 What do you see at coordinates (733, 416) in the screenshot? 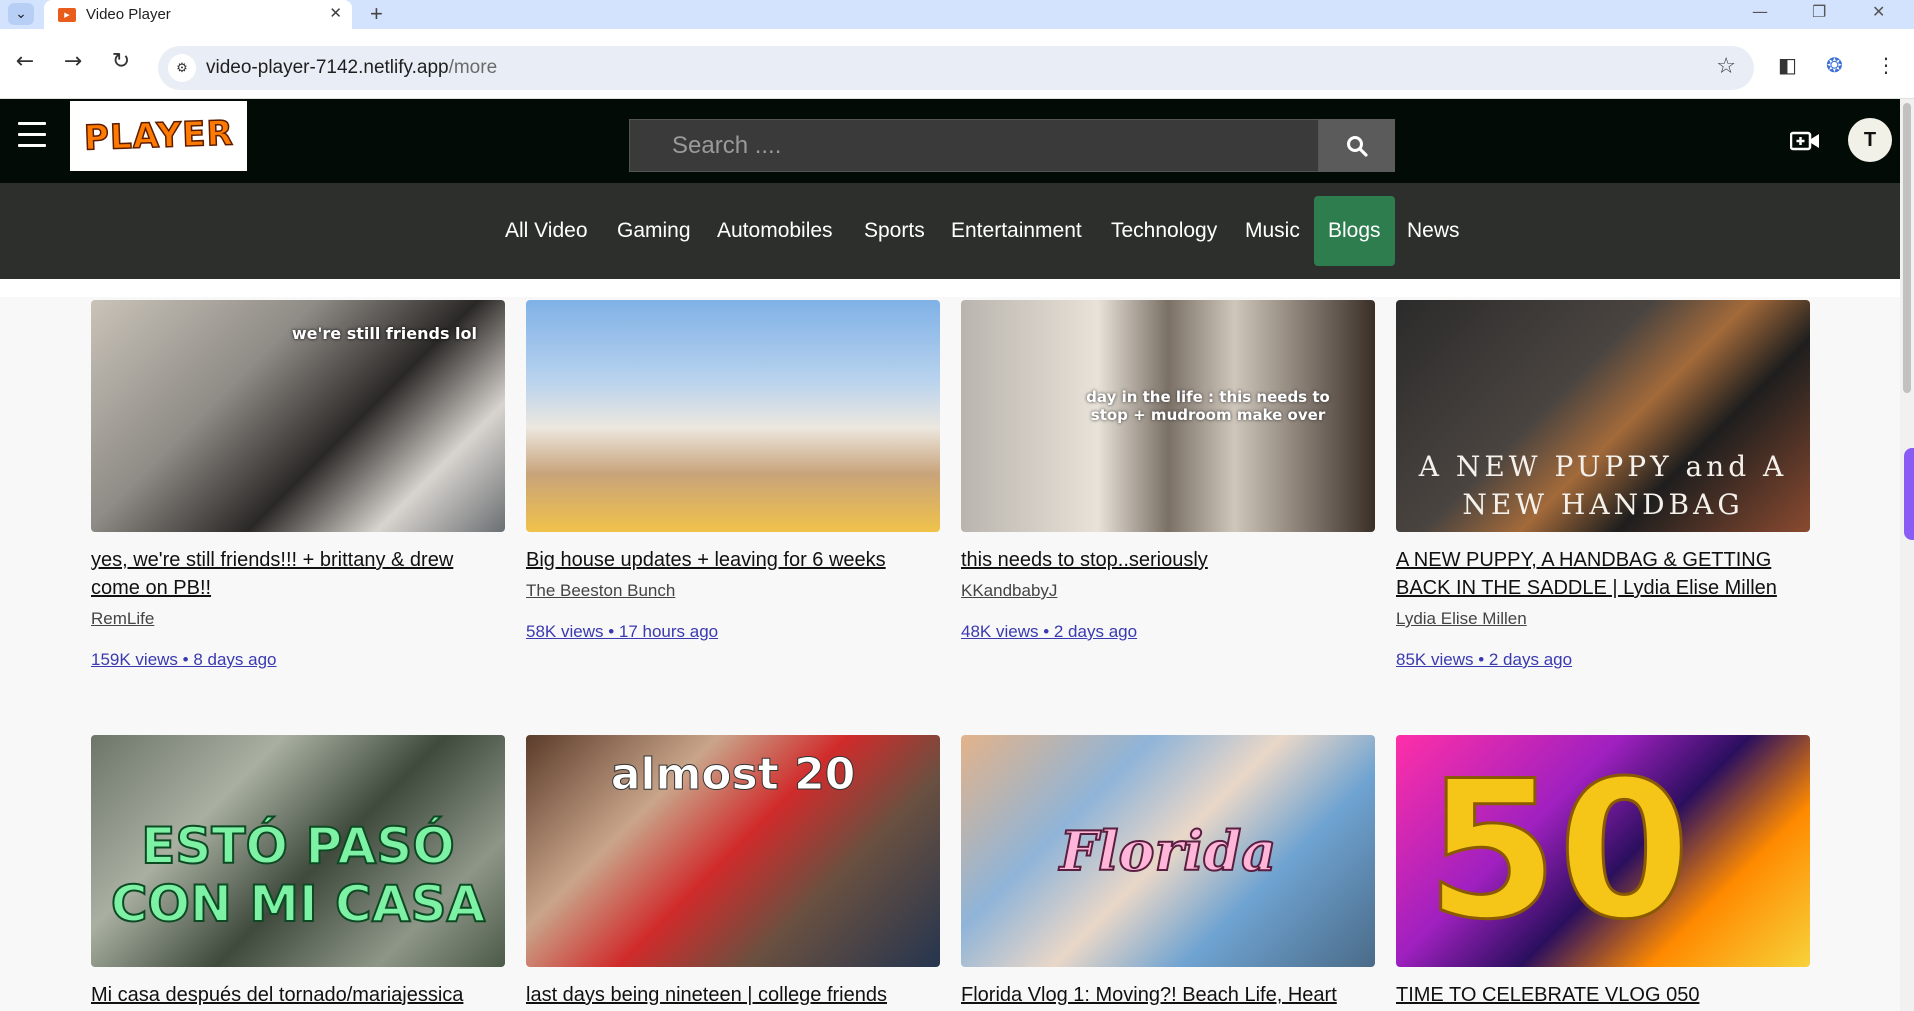
I see `video-thumbnail` at bounding box center [733, 416].